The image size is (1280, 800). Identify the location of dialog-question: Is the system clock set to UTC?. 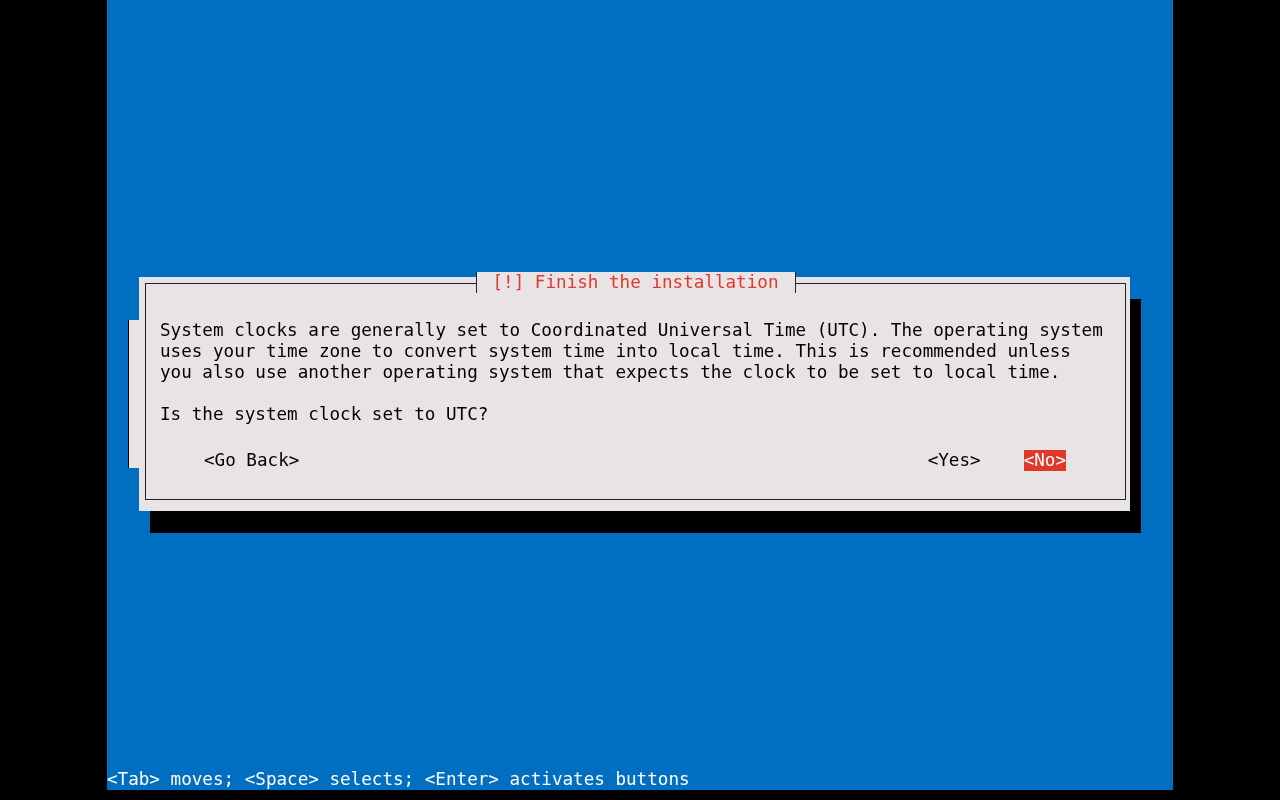
(325, 414).